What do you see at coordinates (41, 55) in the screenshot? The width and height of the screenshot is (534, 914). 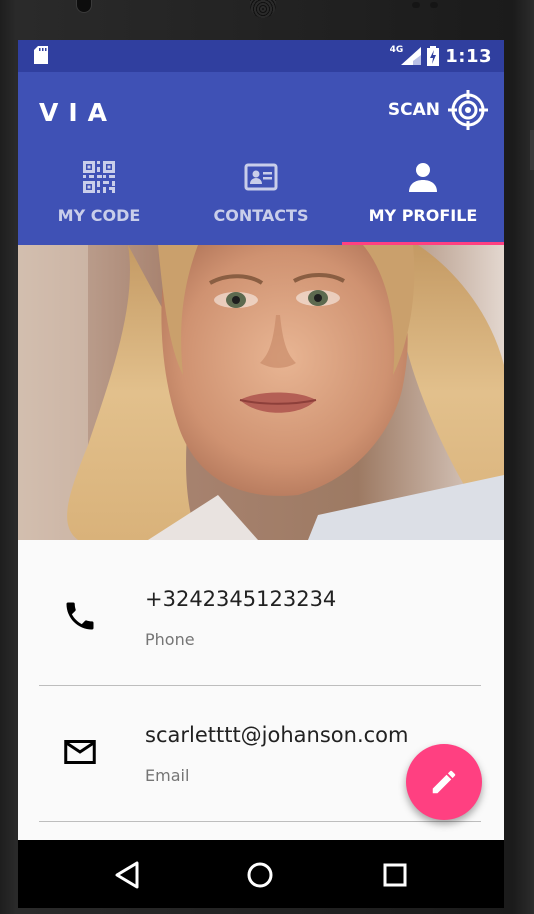 I see `sd-card-icon` at bounding box center [41, 55].